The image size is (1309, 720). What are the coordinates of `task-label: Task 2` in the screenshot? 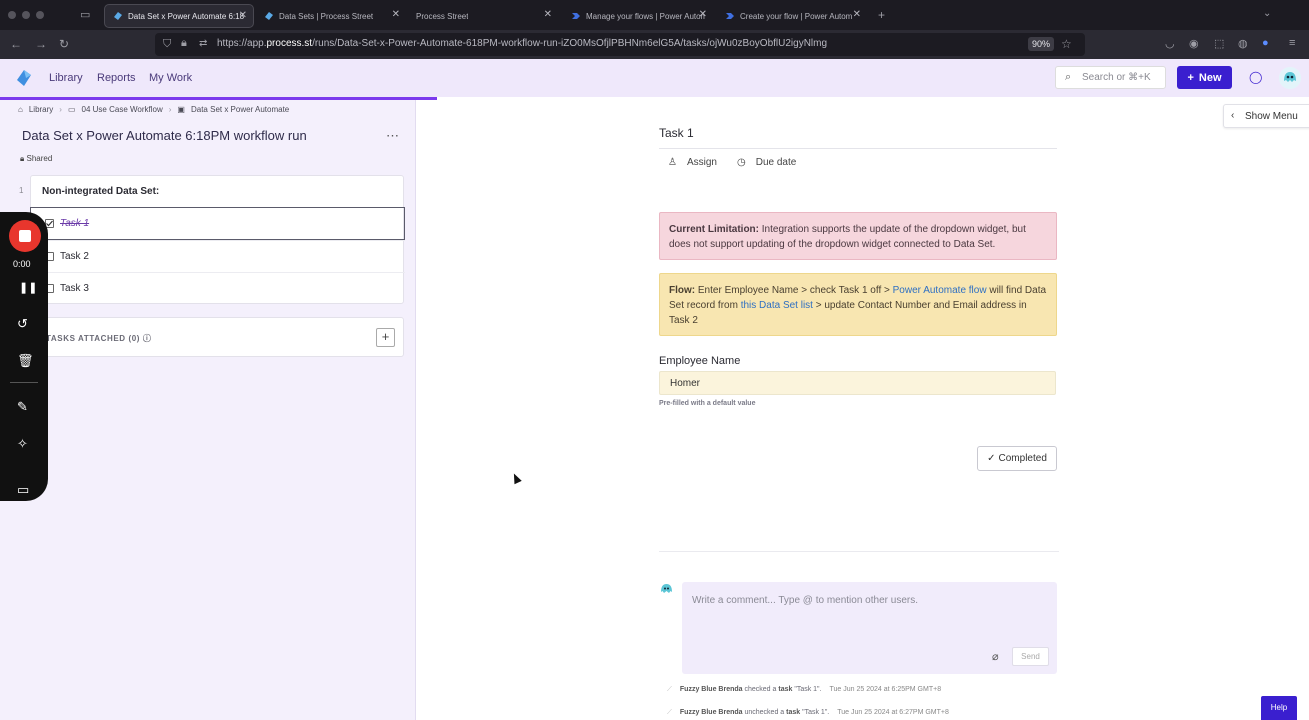 It's located at (74, 256).